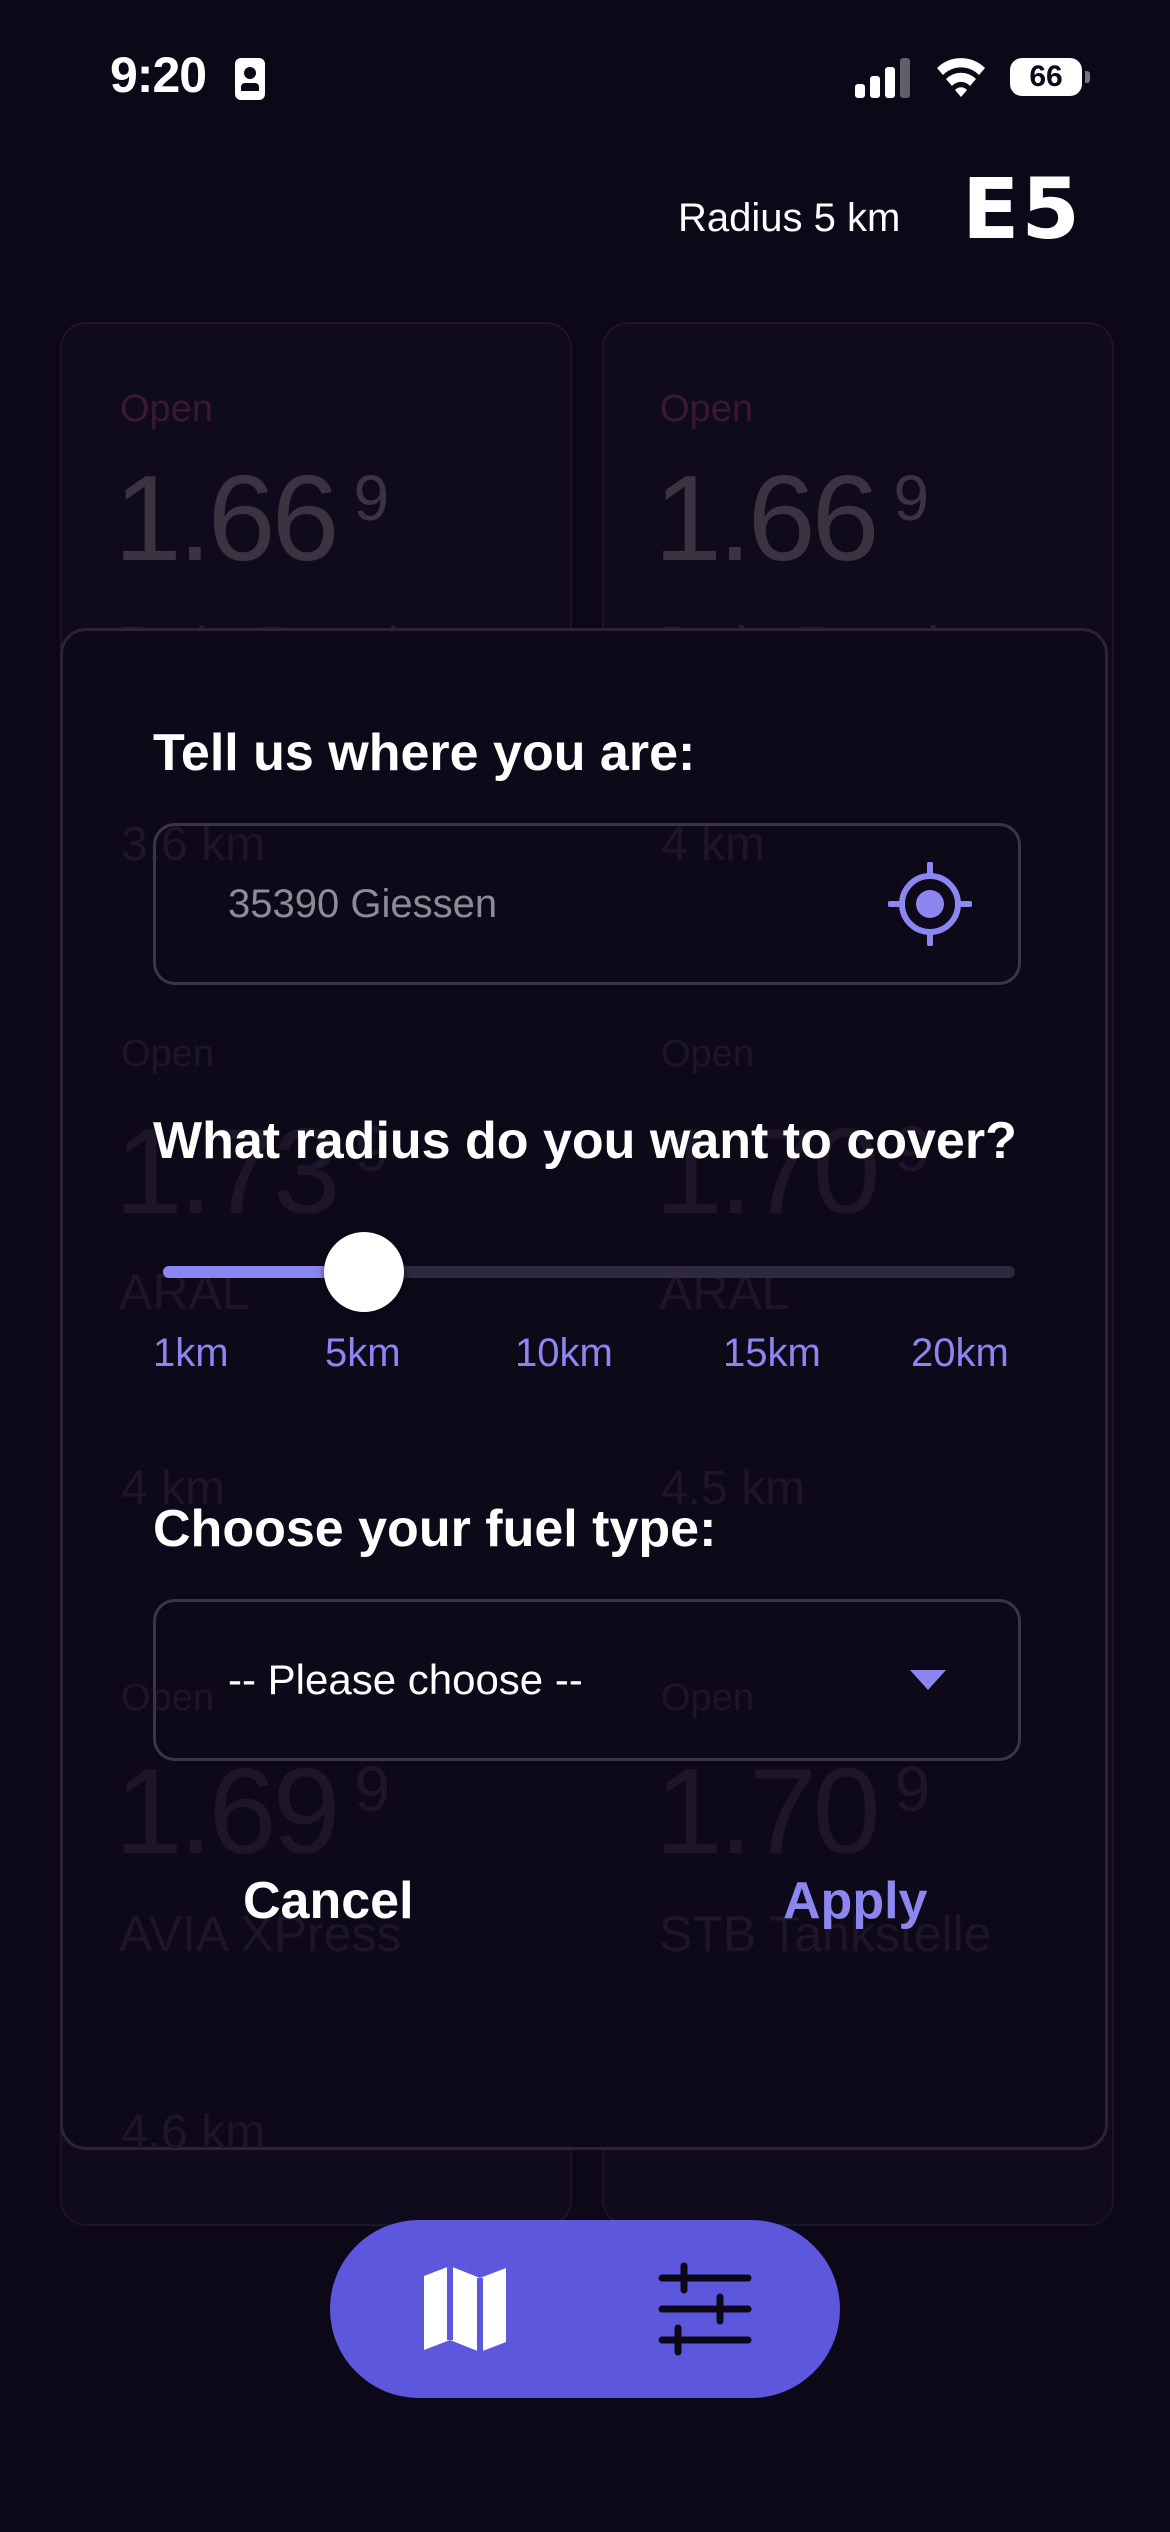 This screenshot has height=2532, width=1170. Describe the element at coordinates (424, 753) in the screenshot. I see `location-label: Tell us where you are:` at that location.